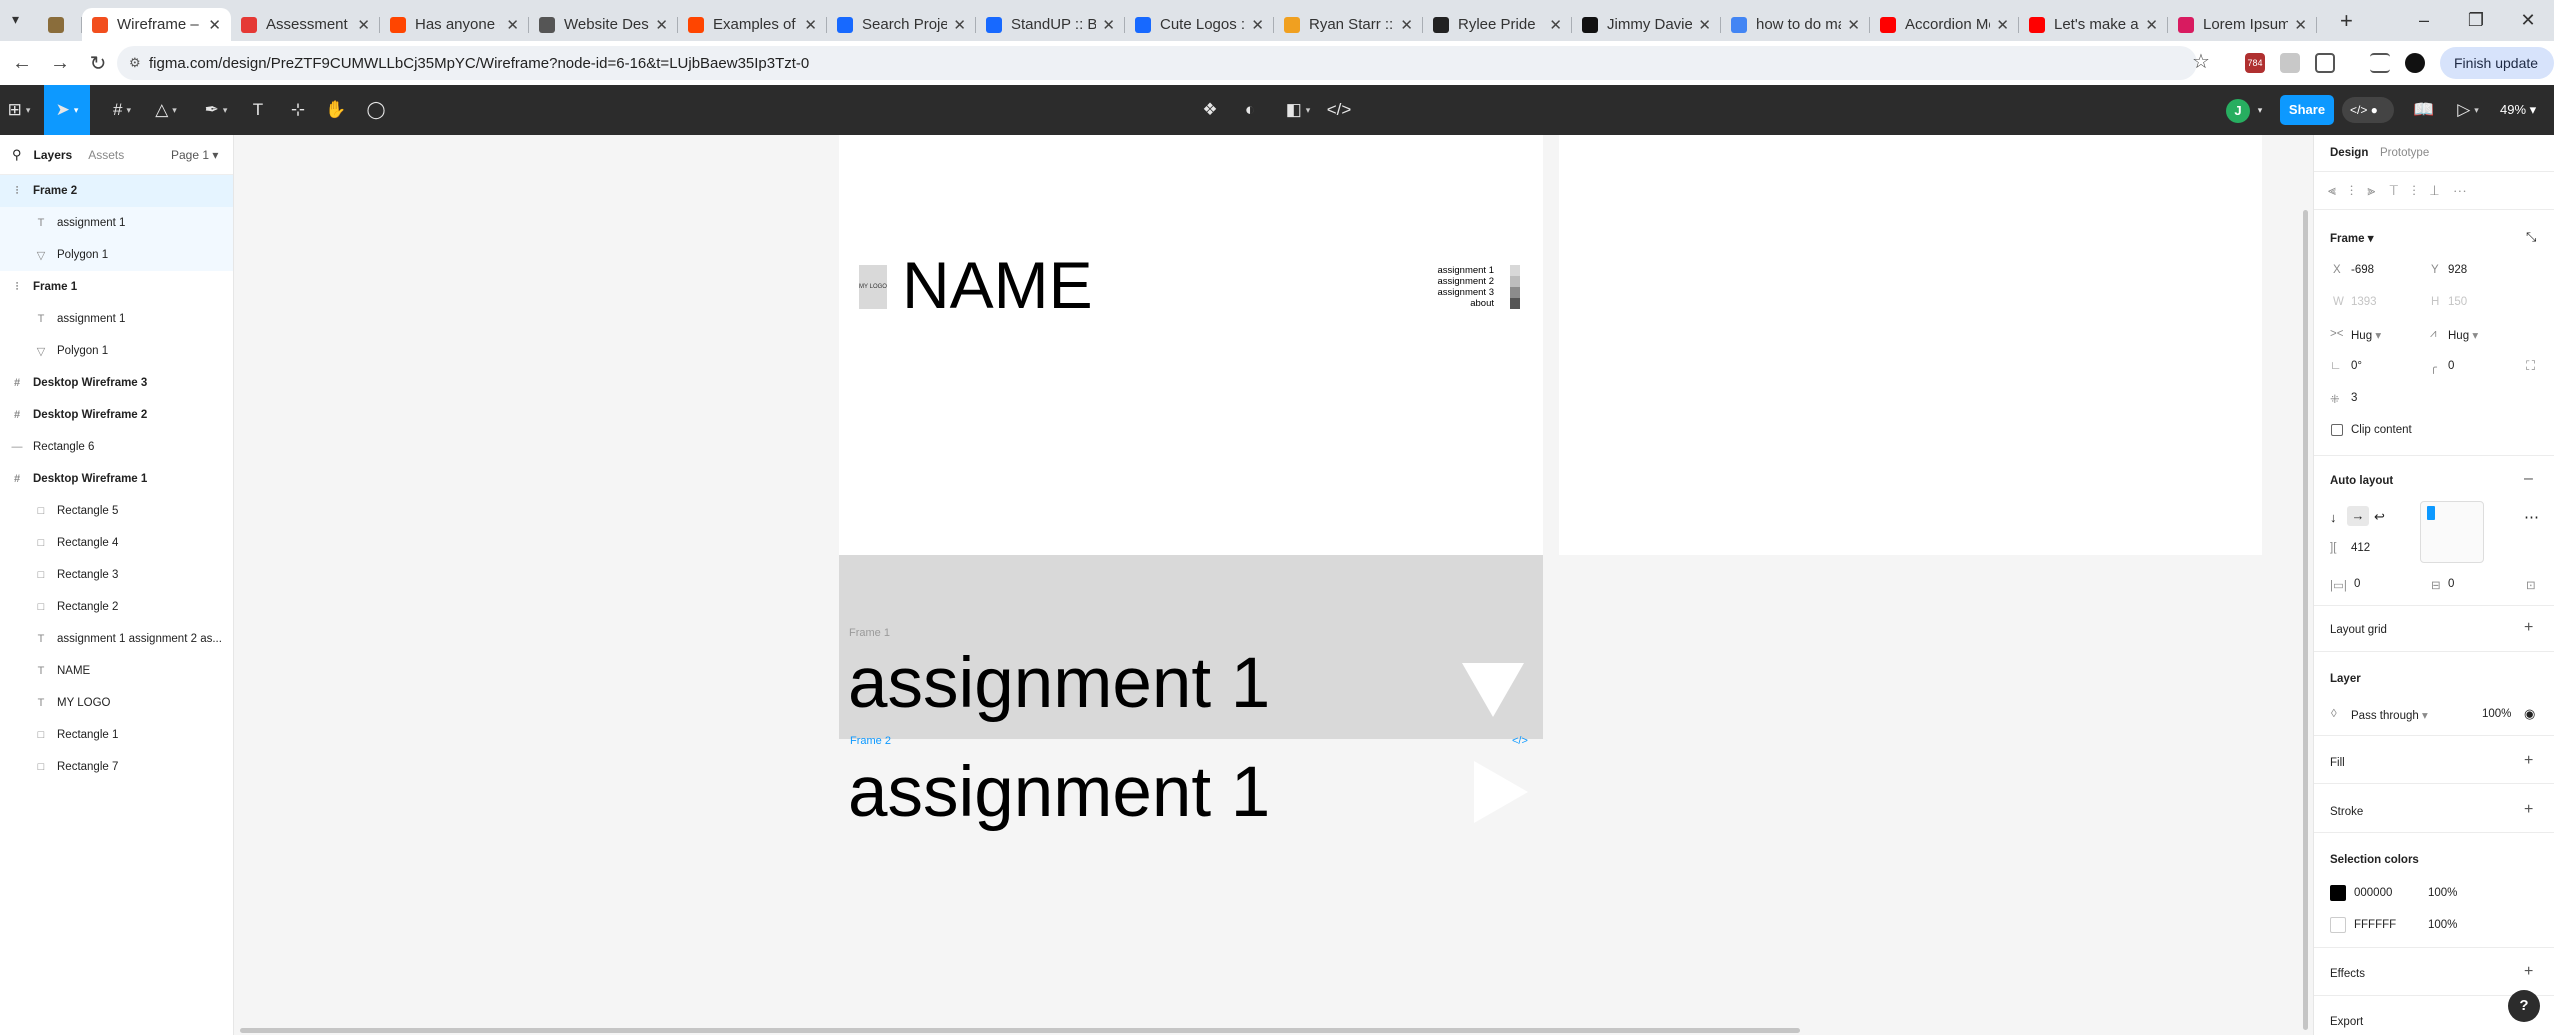  I want to click on extension-badge-icon: 784, so click(2255, 63).